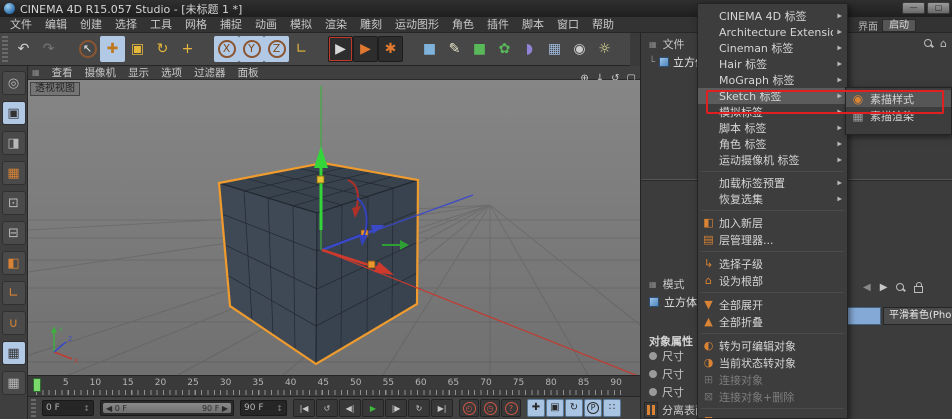 This screenshot has width=952, height=419. Describe the element at coordinates (529, 49) in the screenshot. I see `add-deformer-button: ◗` at that location.